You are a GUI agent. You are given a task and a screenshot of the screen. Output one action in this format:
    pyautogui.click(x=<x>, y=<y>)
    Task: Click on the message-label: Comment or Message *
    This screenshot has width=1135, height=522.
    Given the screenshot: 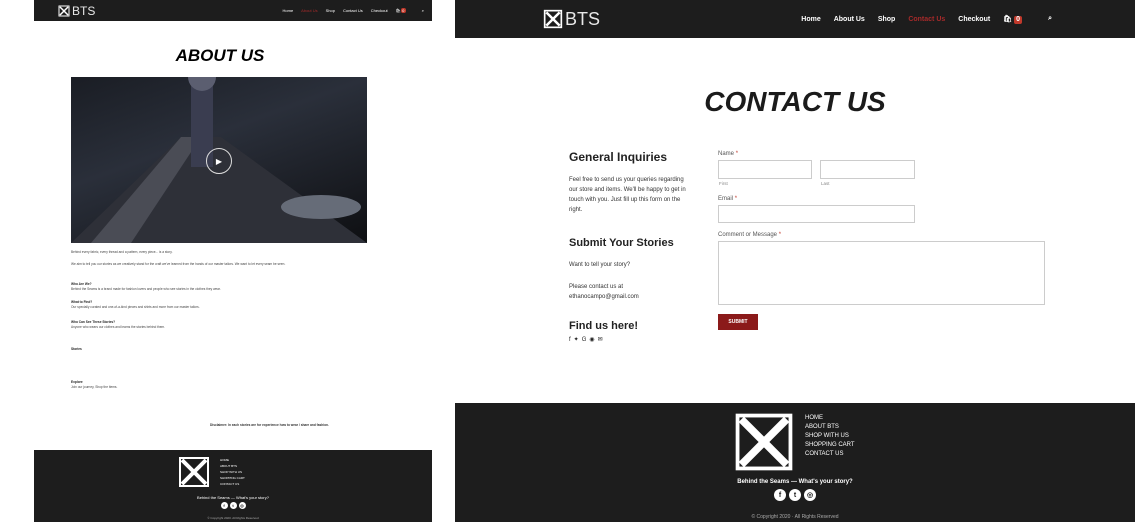 What is the action you would take?
    pyautogui.click(x=749, y=235)
    